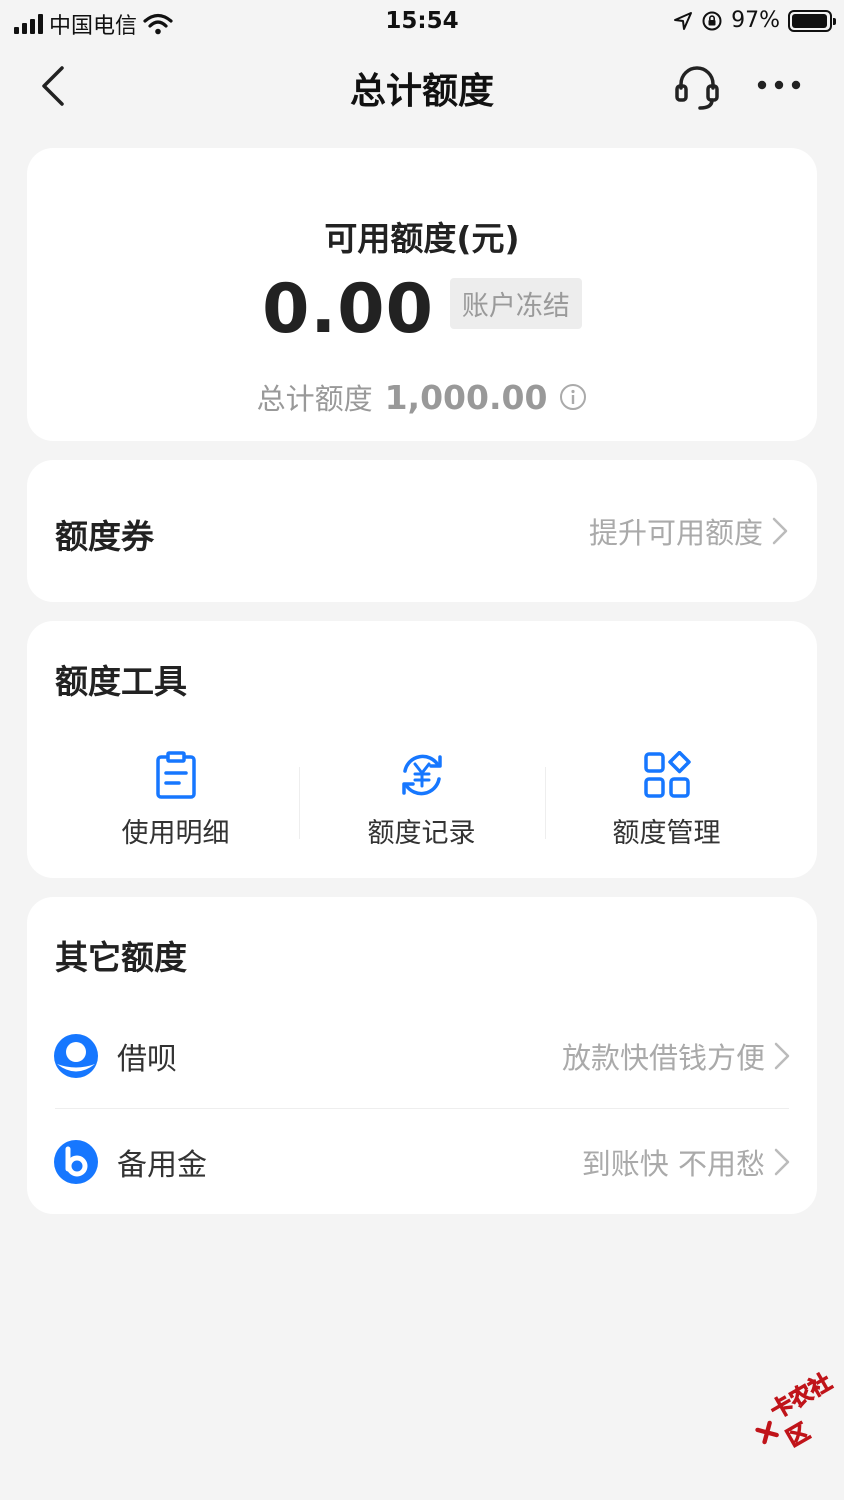 This screenshot has width=844, height=1500. I want to click on quota-coupon-action-label: 提升可用额度, so click(675, 533).